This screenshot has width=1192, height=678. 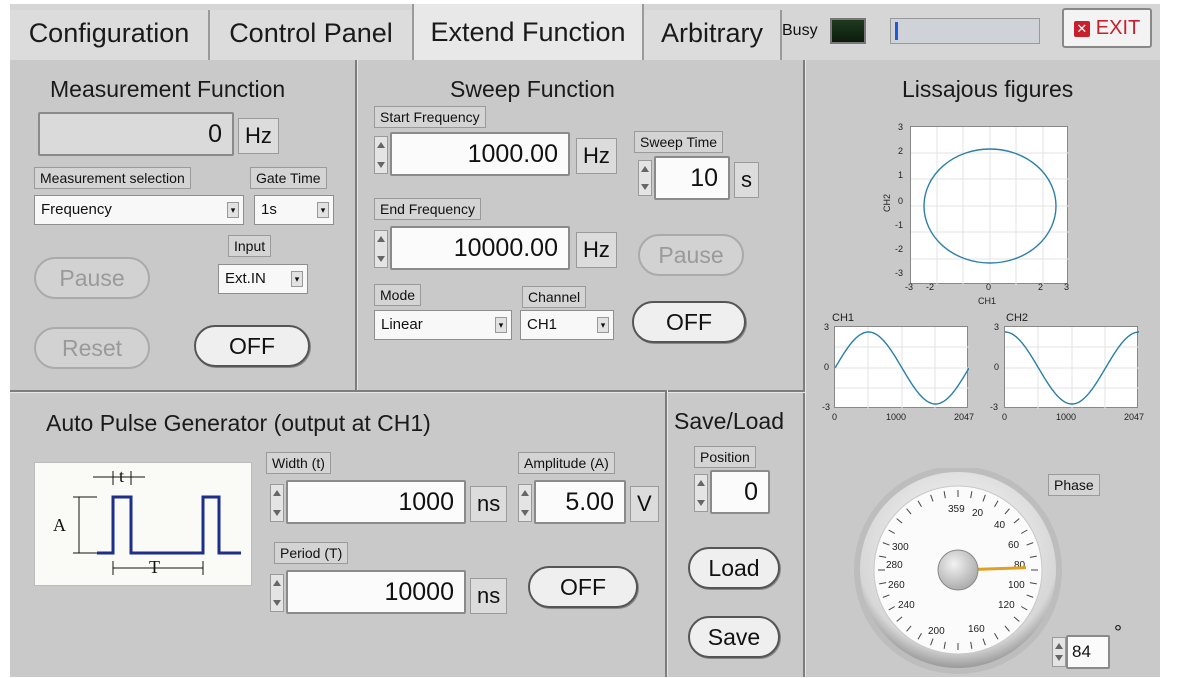 I want to click on sweep-pause-button: Pause, so click(x=691, y=255).